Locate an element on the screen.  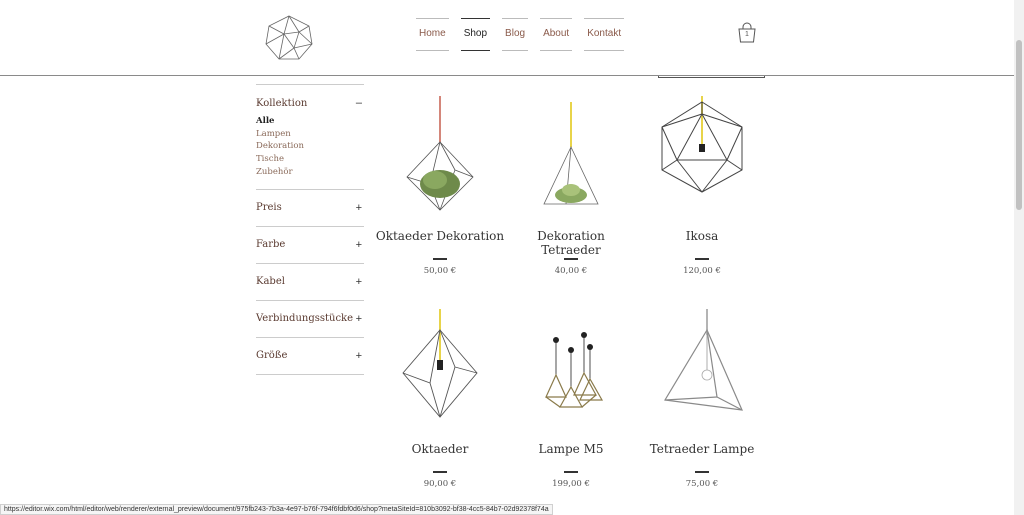
filter-groesse: Größe + is located at coordinates (310, 356).